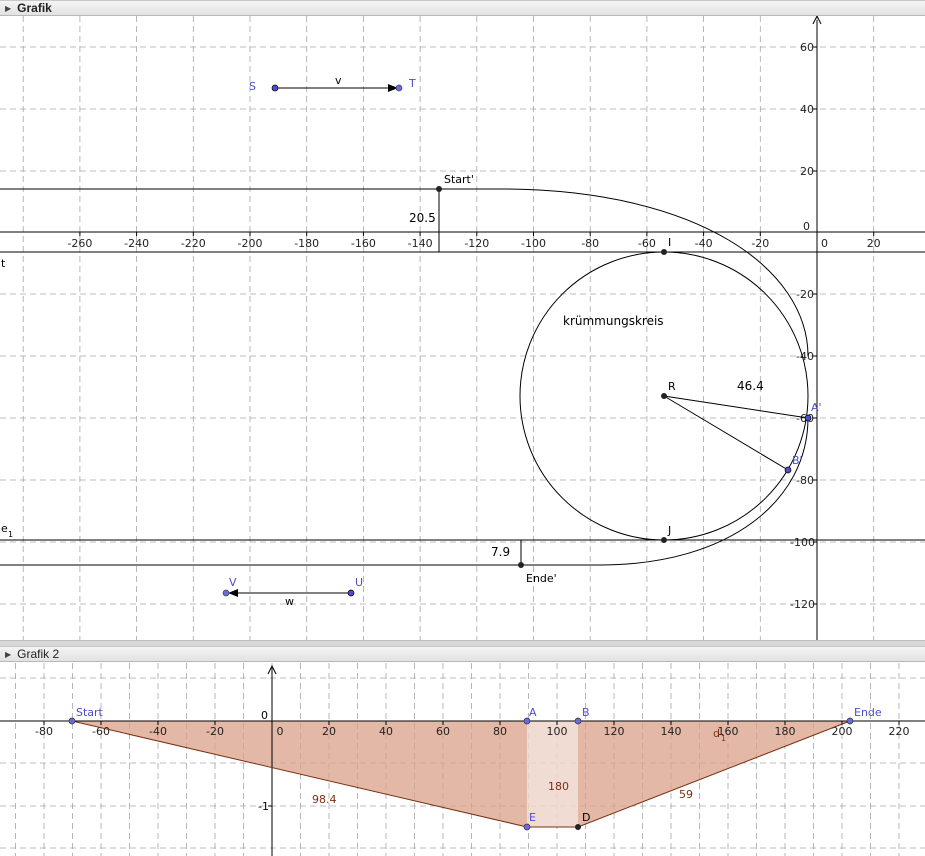 This screenshot has height=856, width=925. What do you see at coordinates (289, 601) in the screenshot?
I see `vector-w-label: w` at bounding box center [289, 601].